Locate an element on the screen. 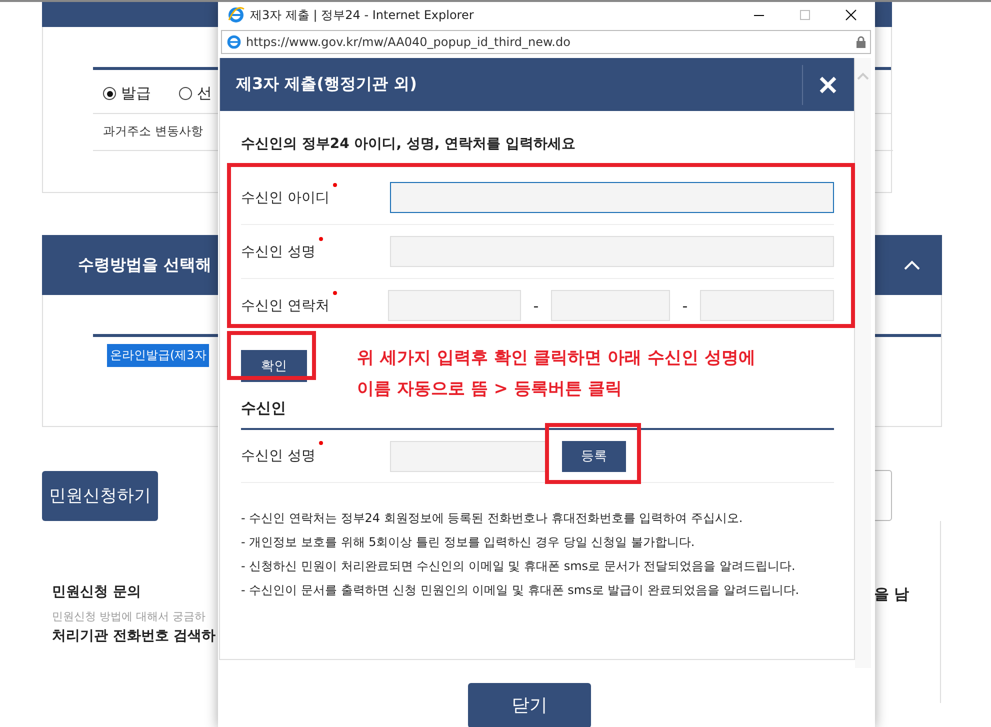 Image resolution: width=991 pixels, height=727 pixels. dialog-title: 제3자 제출(행정기관 외) is located at coordinates (326, 84).